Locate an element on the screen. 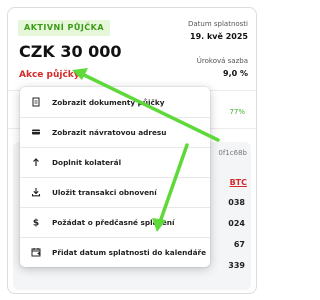 This screenshot has width=320, height=300. menu-item-label: Požádat o předčasné splacení is located at coordinates (113, 222).